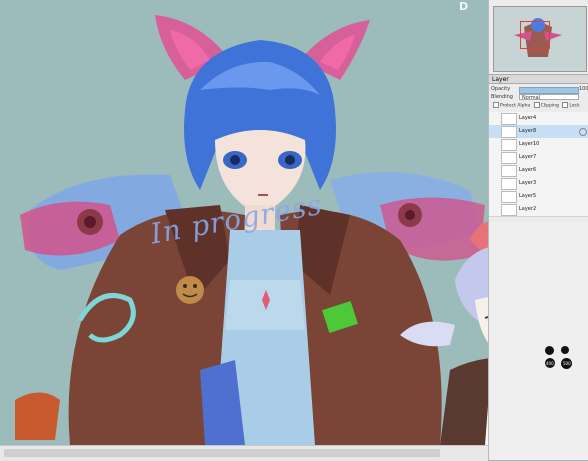  I want to click on layer-name: Layer3, so click(528, 183).